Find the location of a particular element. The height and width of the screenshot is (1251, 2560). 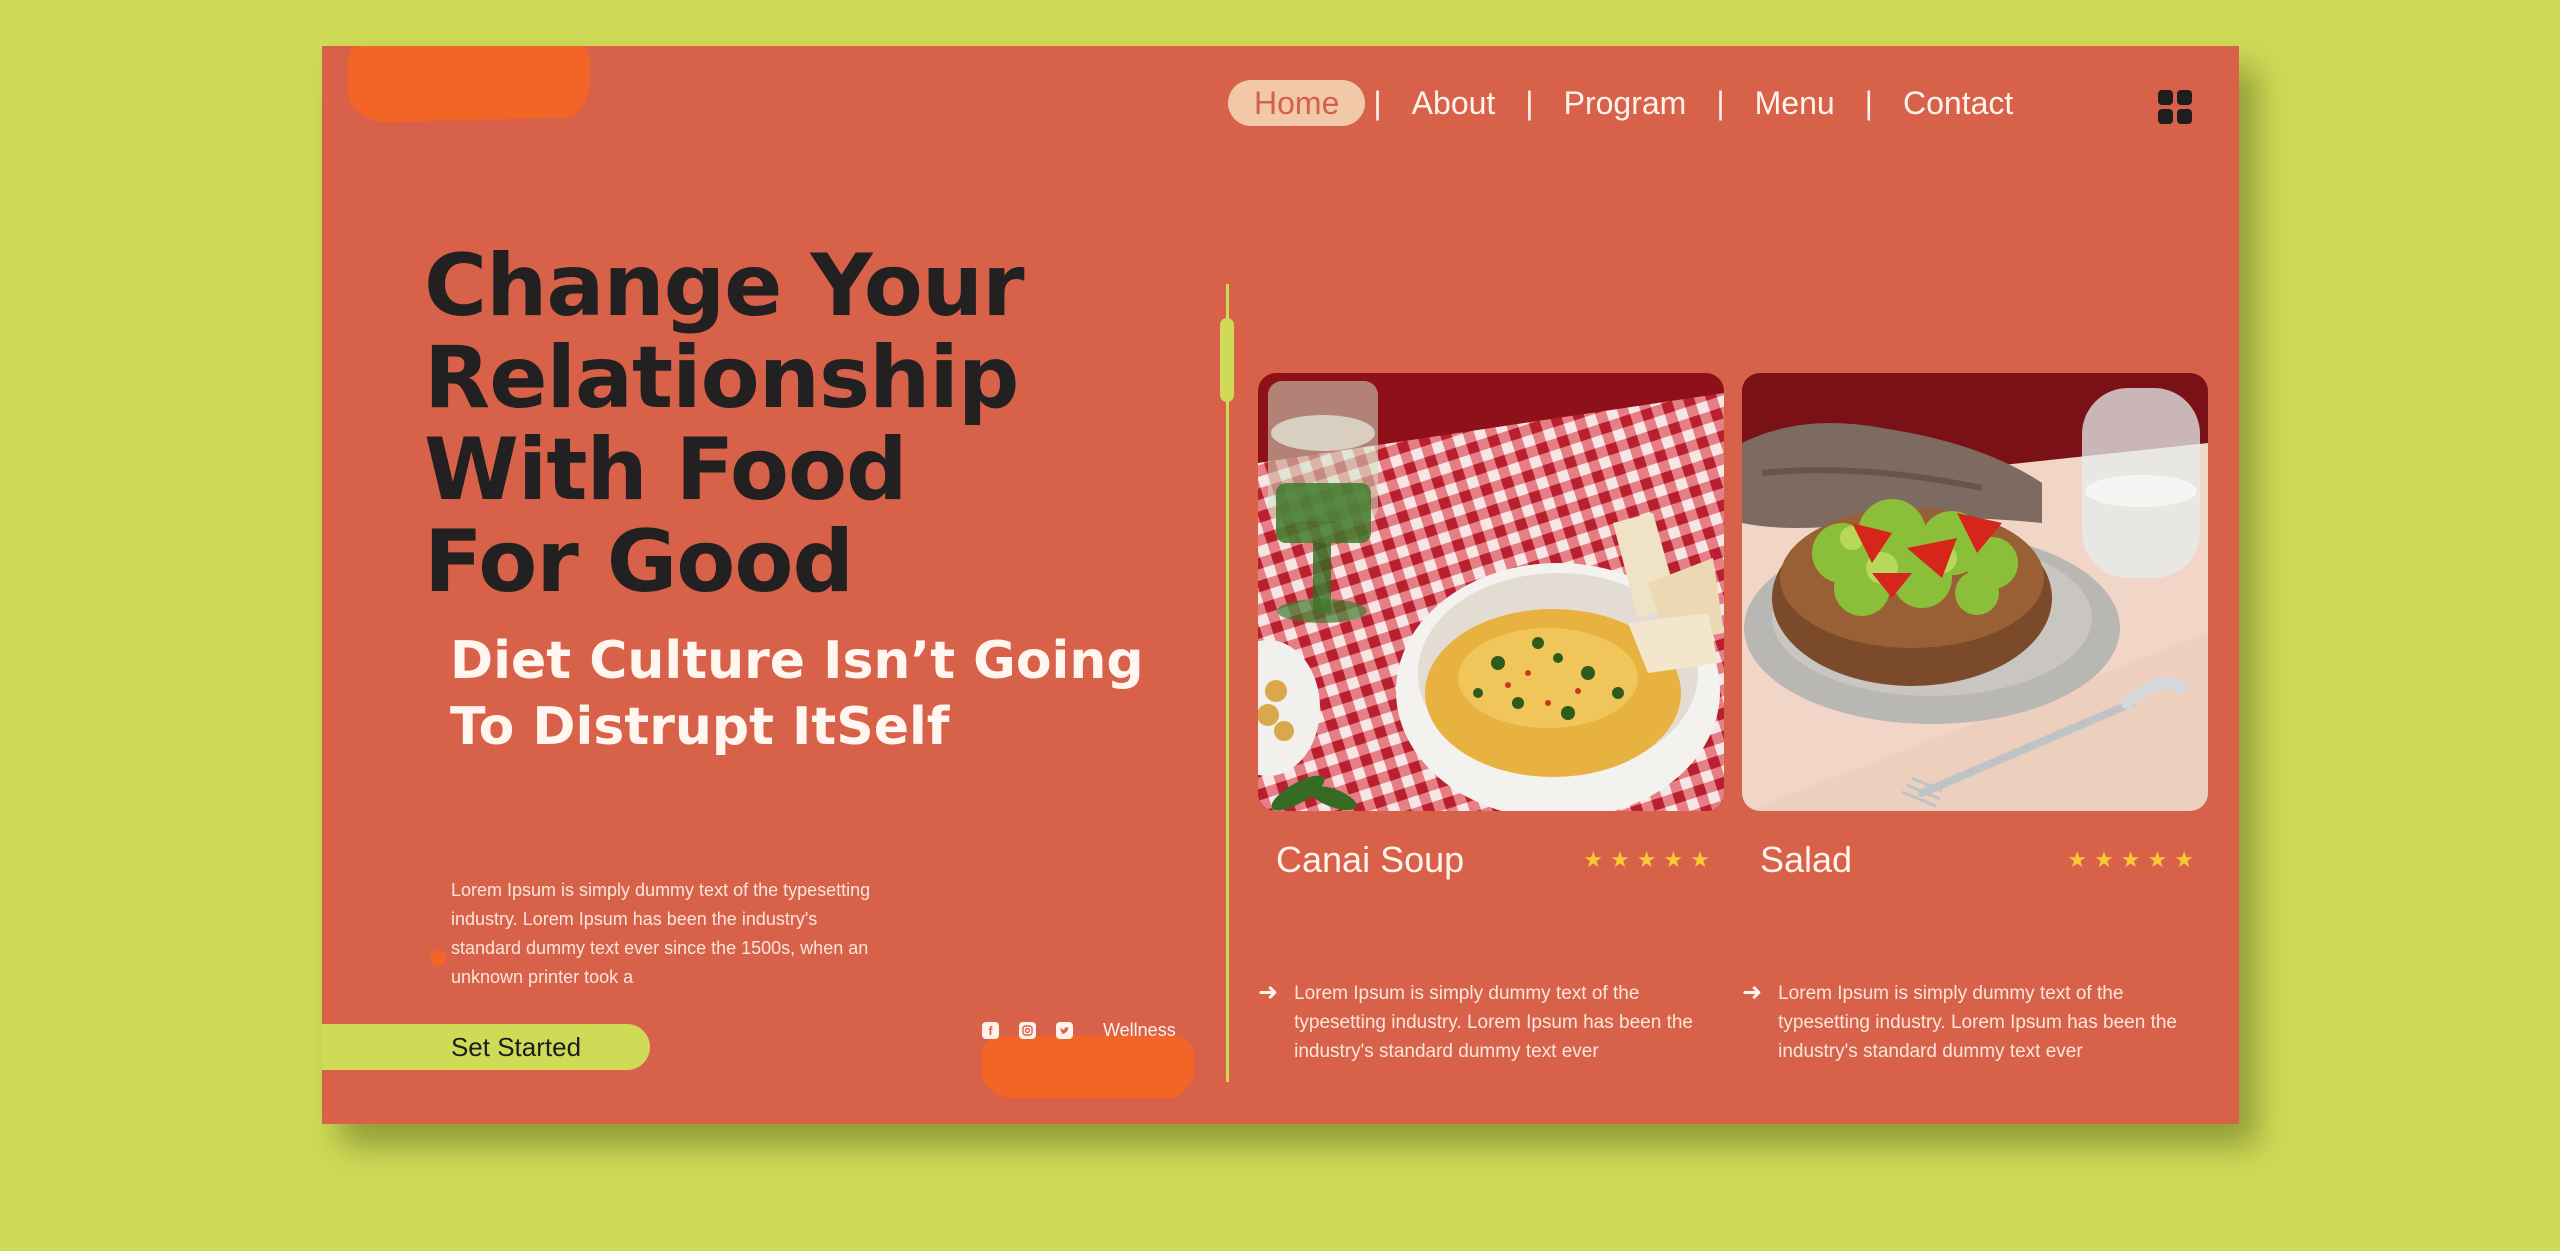

dish-photo-salad is located at coordinates (1975, 592).